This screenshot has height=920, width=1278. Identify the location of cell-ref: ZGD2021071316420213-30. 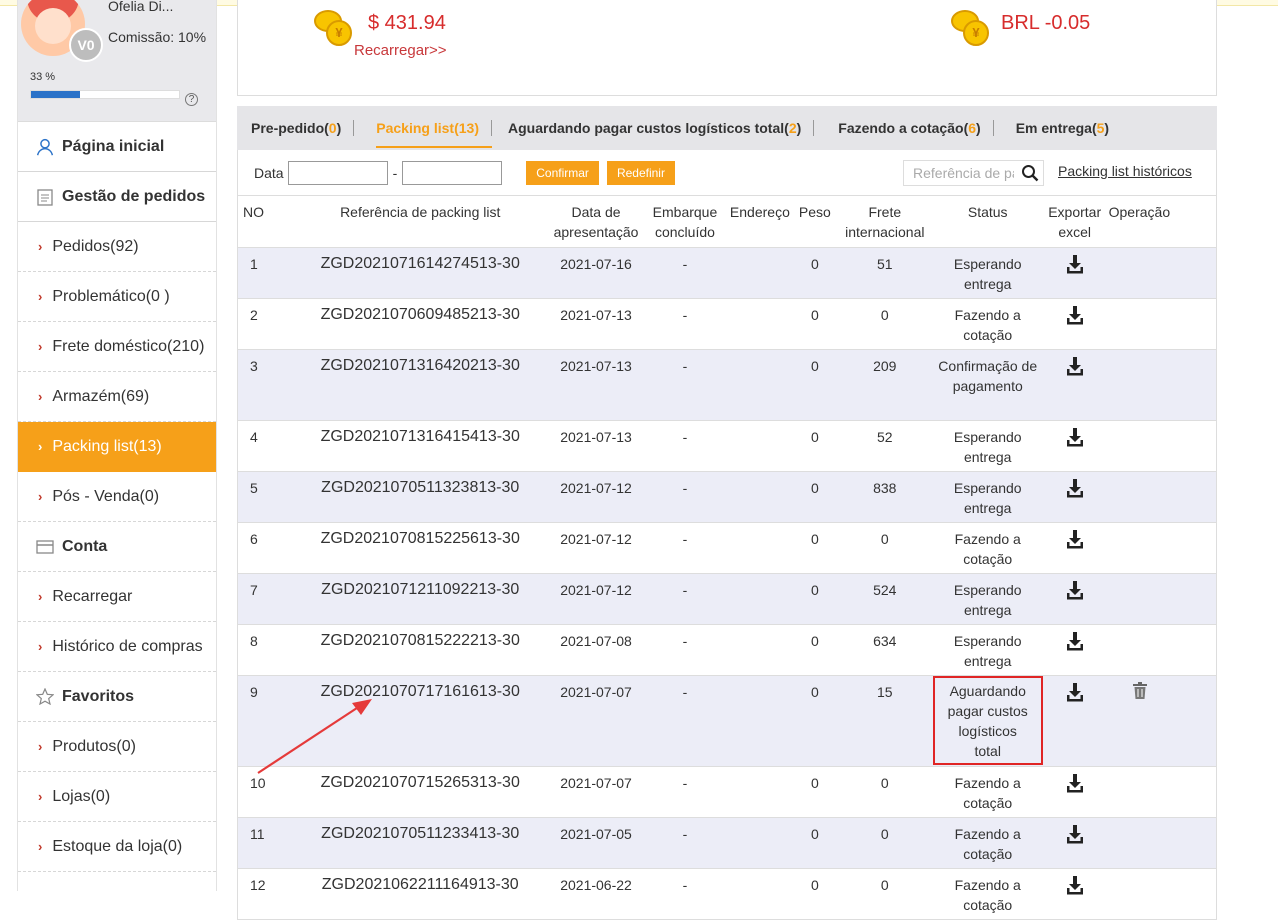
(420, 385).